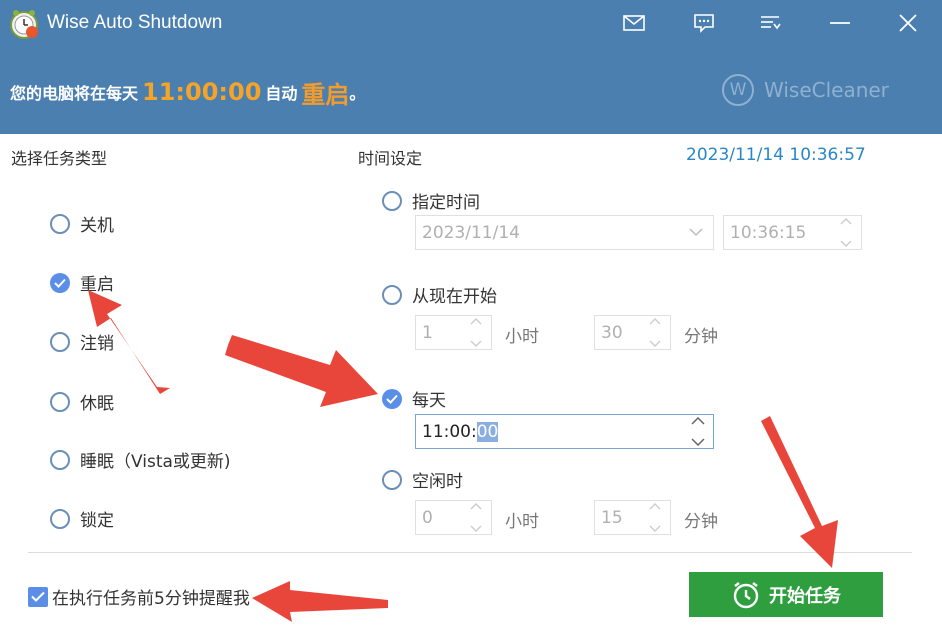 The height and width of the screenshot is (635, 942). What do you see at coordinates (97, 344) in the screenshot?
I see `task-option-label: 注销` at bounding box center [97, 344].